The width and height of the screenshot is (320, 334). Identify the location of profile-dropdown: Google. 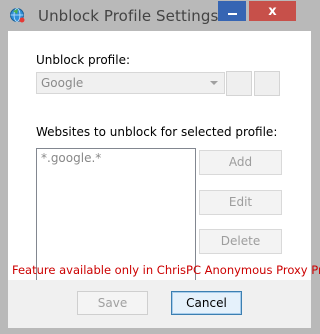
(130, 83).